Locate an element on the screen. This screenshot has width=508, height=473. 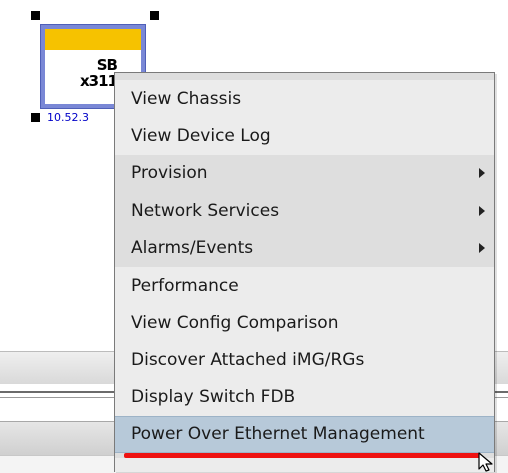
menu-item-label: View Config Comparison is located at coordinates (235, 323).